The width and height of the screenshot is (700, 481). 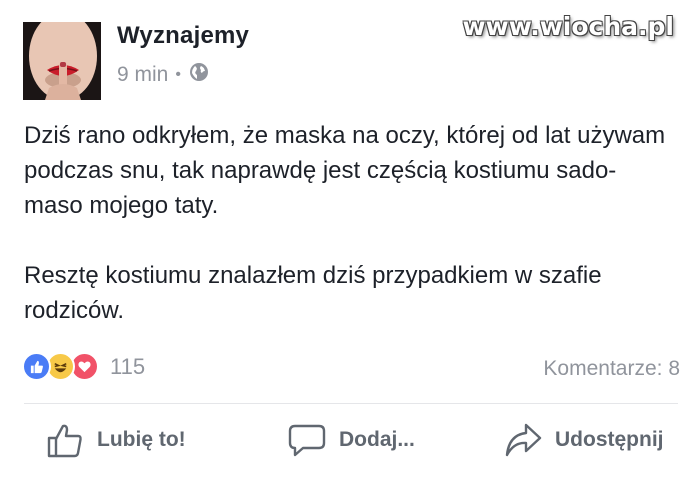 I want to click on page-name: Wyznajemy, so click(x=183, y=36).